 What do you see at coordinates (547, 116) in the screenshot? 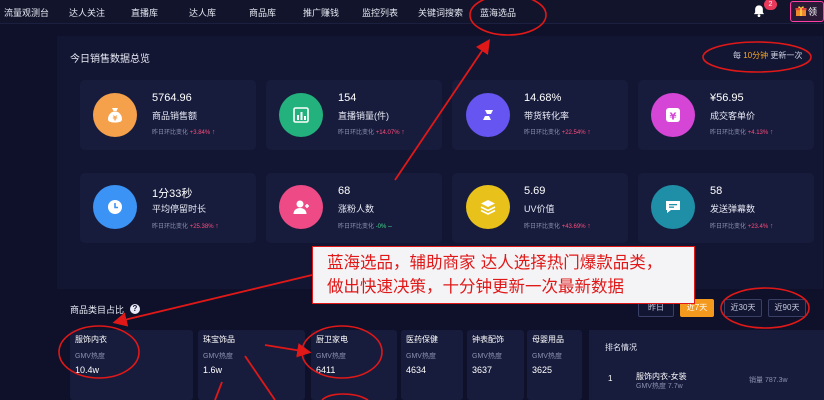
I see `metric-label: 带货转化率` at bounding box center [547, 116].